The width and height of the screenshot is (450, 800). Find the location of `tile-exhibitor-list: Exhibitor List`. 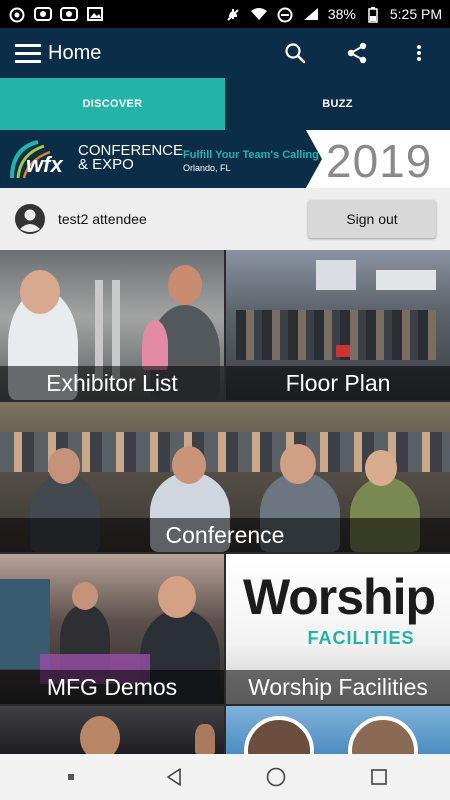

tile-exhibitor-list: Exhibitor List is located at coordinates (112, 325).